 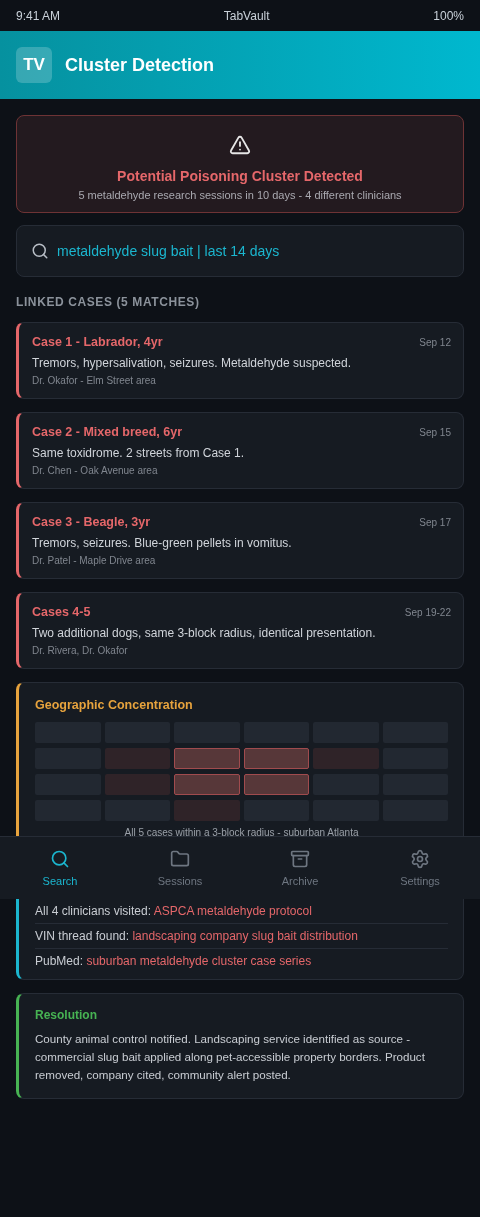 What do you see at coordinates (204, 633) in the screenshot?
I see `case-summary: Two additional dogs, same 3-block radius, identical presentation.` at bounding box center [204, 633].